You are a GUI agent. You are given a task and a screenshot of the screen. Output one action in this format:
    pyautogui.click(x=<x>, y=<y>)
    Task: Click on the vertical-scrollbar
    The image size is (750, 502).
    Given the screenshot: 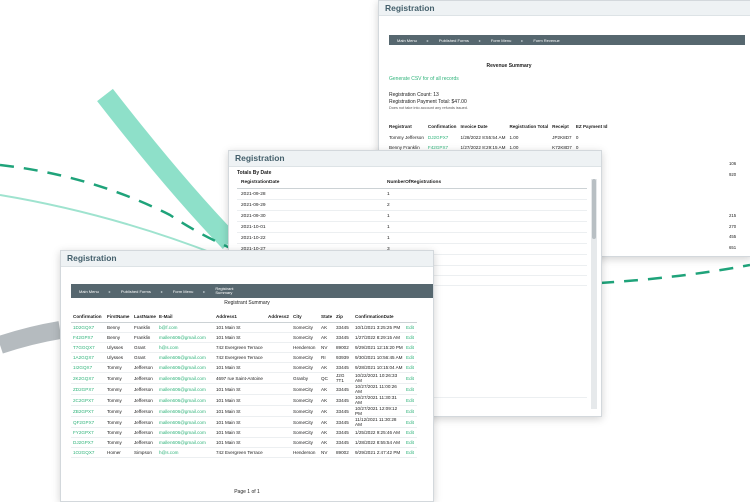 What is the action you would take?
    pyautogui.click(x=594, y=294)
    